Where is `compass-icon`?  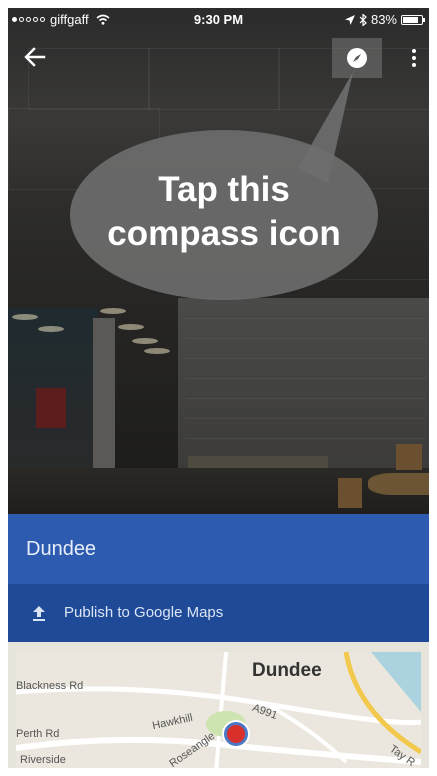
compass-icon is located at coordinates (357, 58).